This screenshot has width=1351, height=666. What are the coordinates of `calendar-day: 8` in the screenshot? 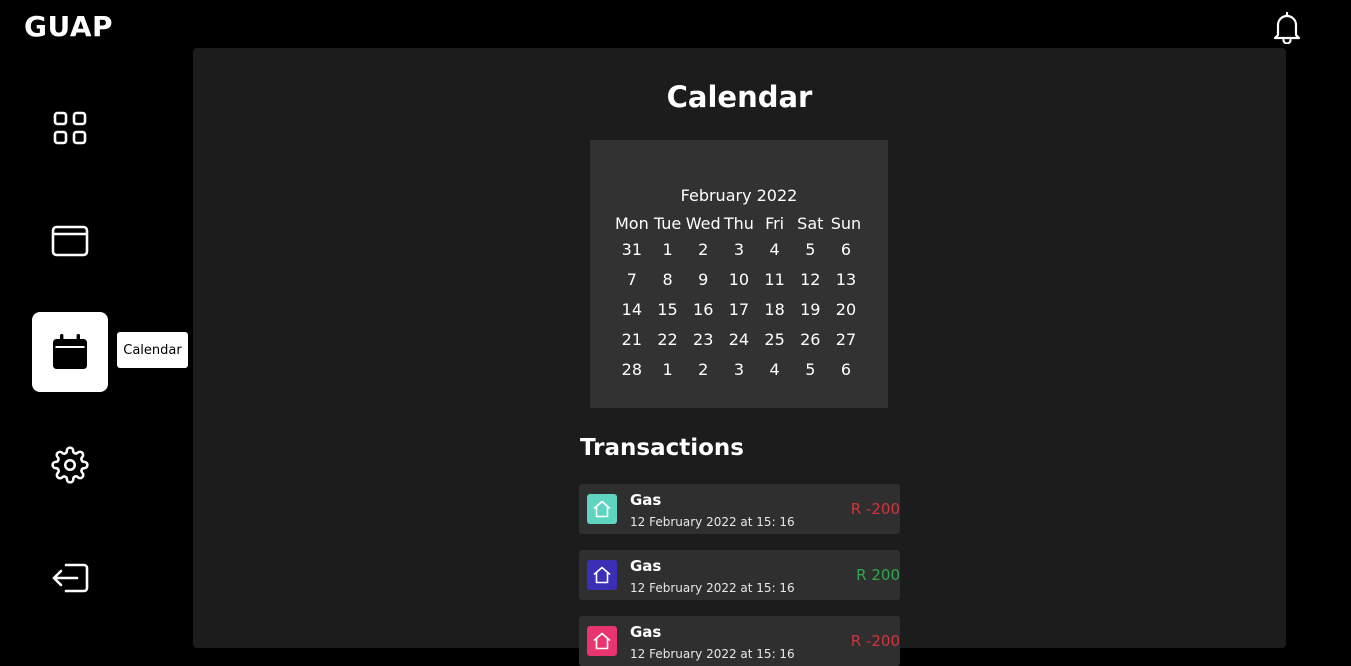 It's located at (668, 279).